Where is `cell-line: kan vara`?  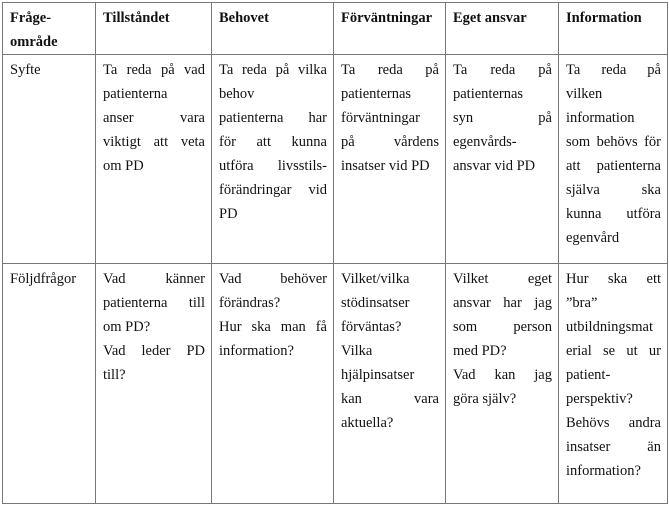
cell-line: kan vara is located at coordinates (390, 399).